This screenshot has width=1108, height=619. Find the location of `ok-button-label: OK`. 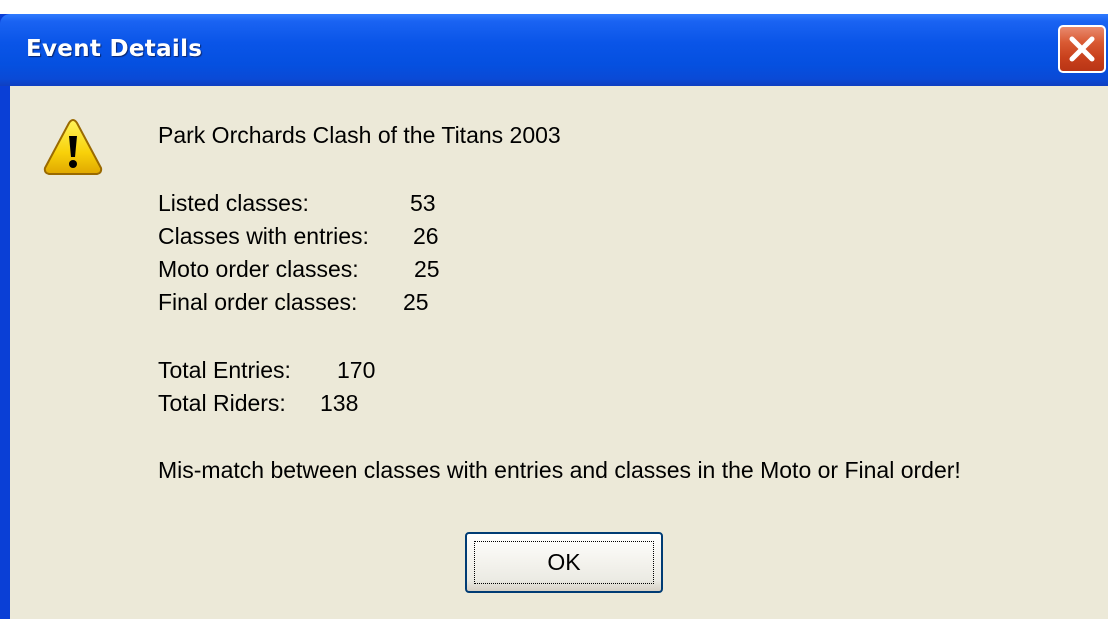

ok-button-label: OK is located at coordinates (564, 562).